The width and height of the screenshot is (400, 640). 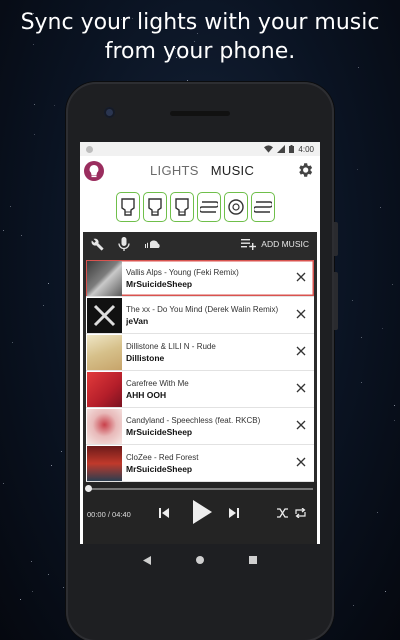 I want to click on track-title: Candyland - Speechless (feat. RKCB), so click(x=193, y=420).